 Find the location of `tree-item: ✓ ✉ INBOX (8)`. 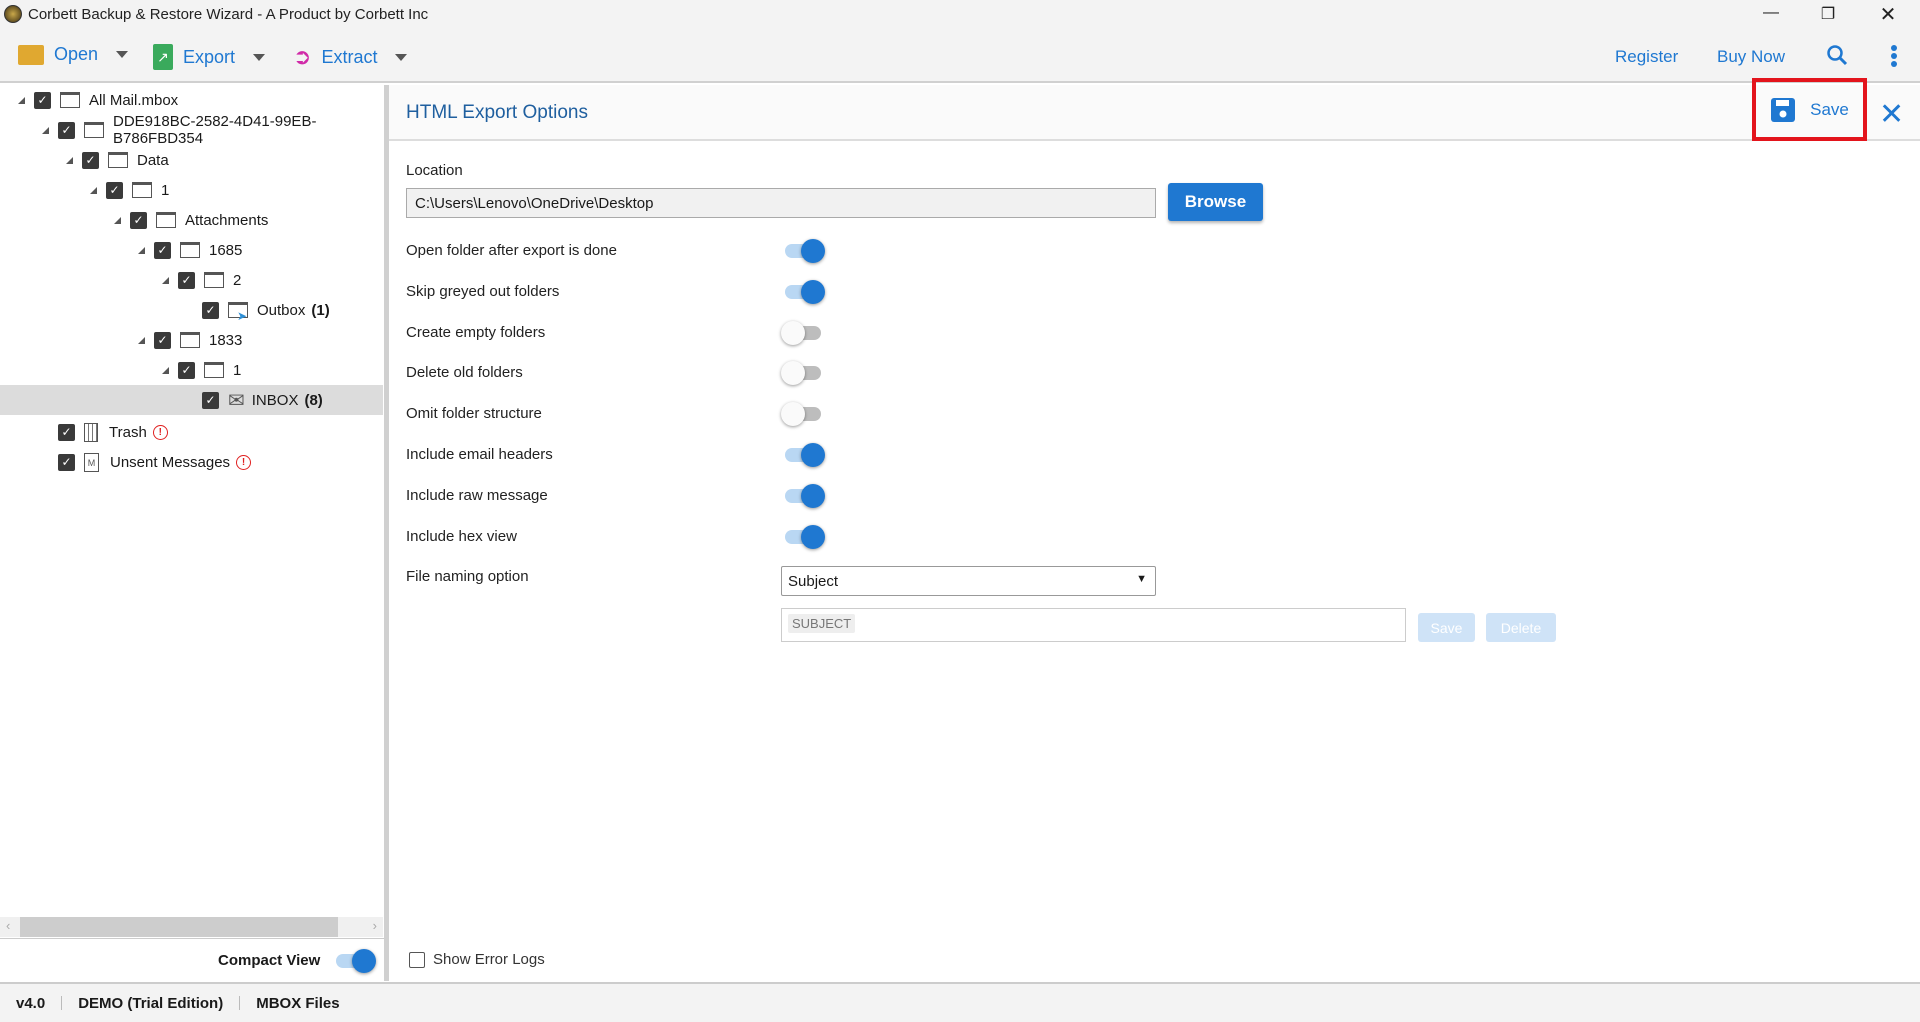

tree-item: ✓ ✉ INBOX (8) is located at coordinates (191, 400).